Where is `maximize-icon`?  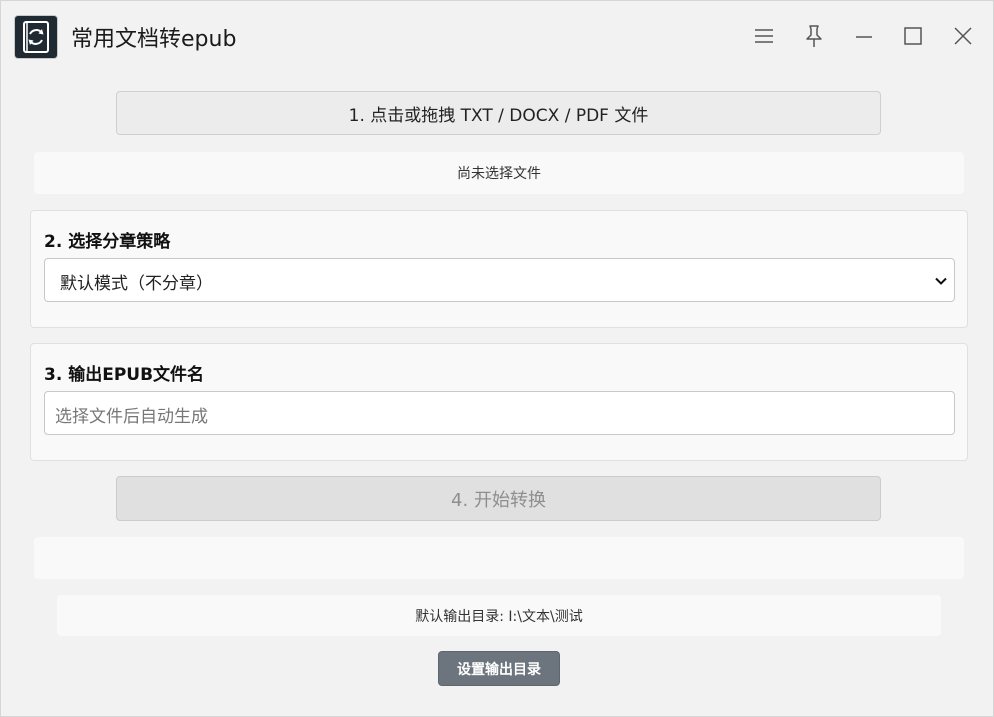 maximize-icon is located at coordinates (913, 36).